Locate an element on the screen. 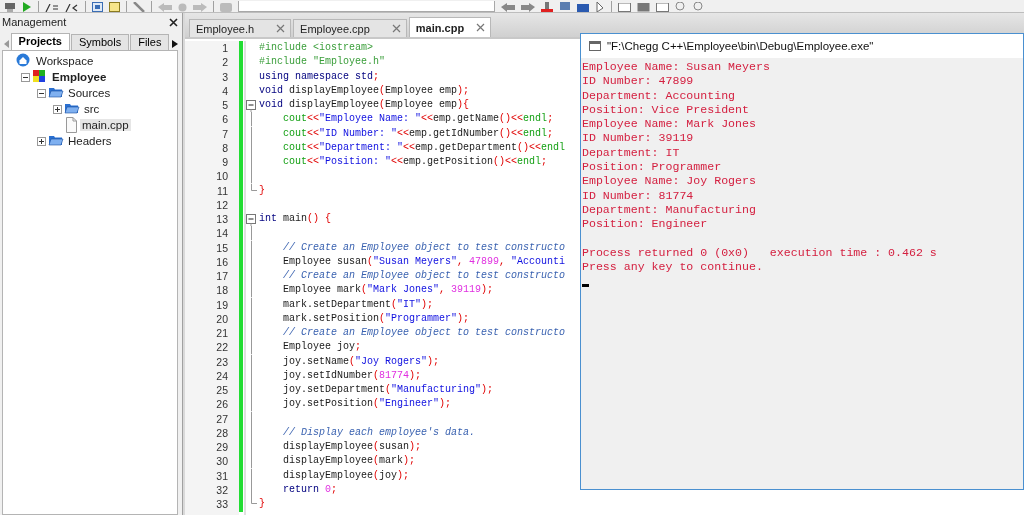 The height and width of the screenshot is (515, 1024). panel-title: Management is located at coordinates (34, 22).